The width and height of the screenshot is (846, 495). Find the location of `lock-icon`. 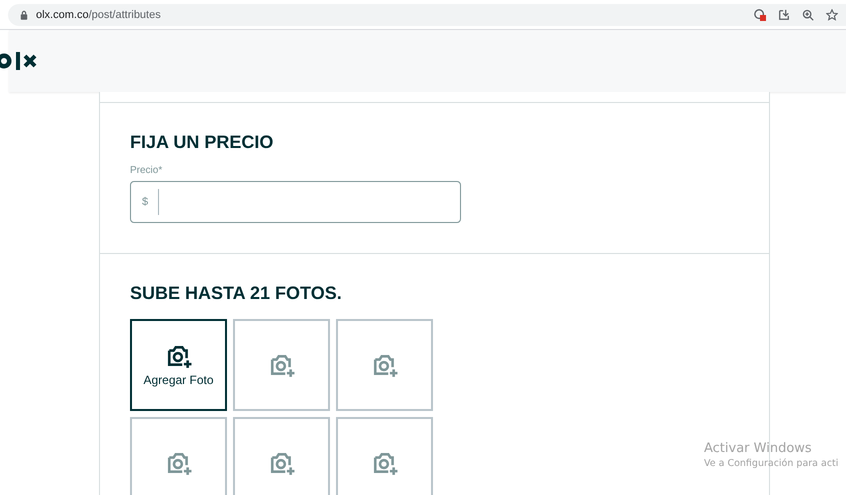

lock-icon is located at coordinates (24, 15).